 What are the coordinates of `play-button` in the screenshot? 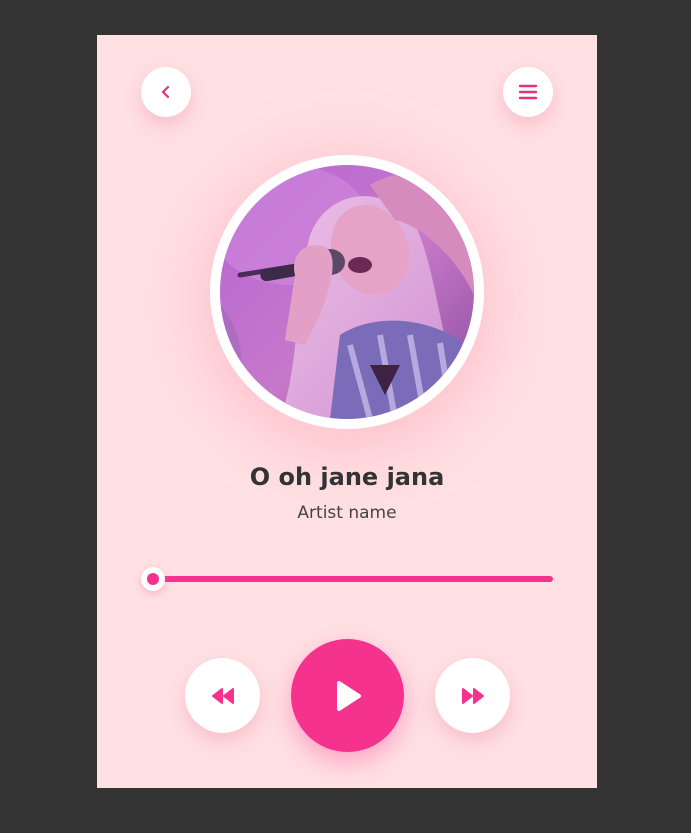 It's located at (347, 695).